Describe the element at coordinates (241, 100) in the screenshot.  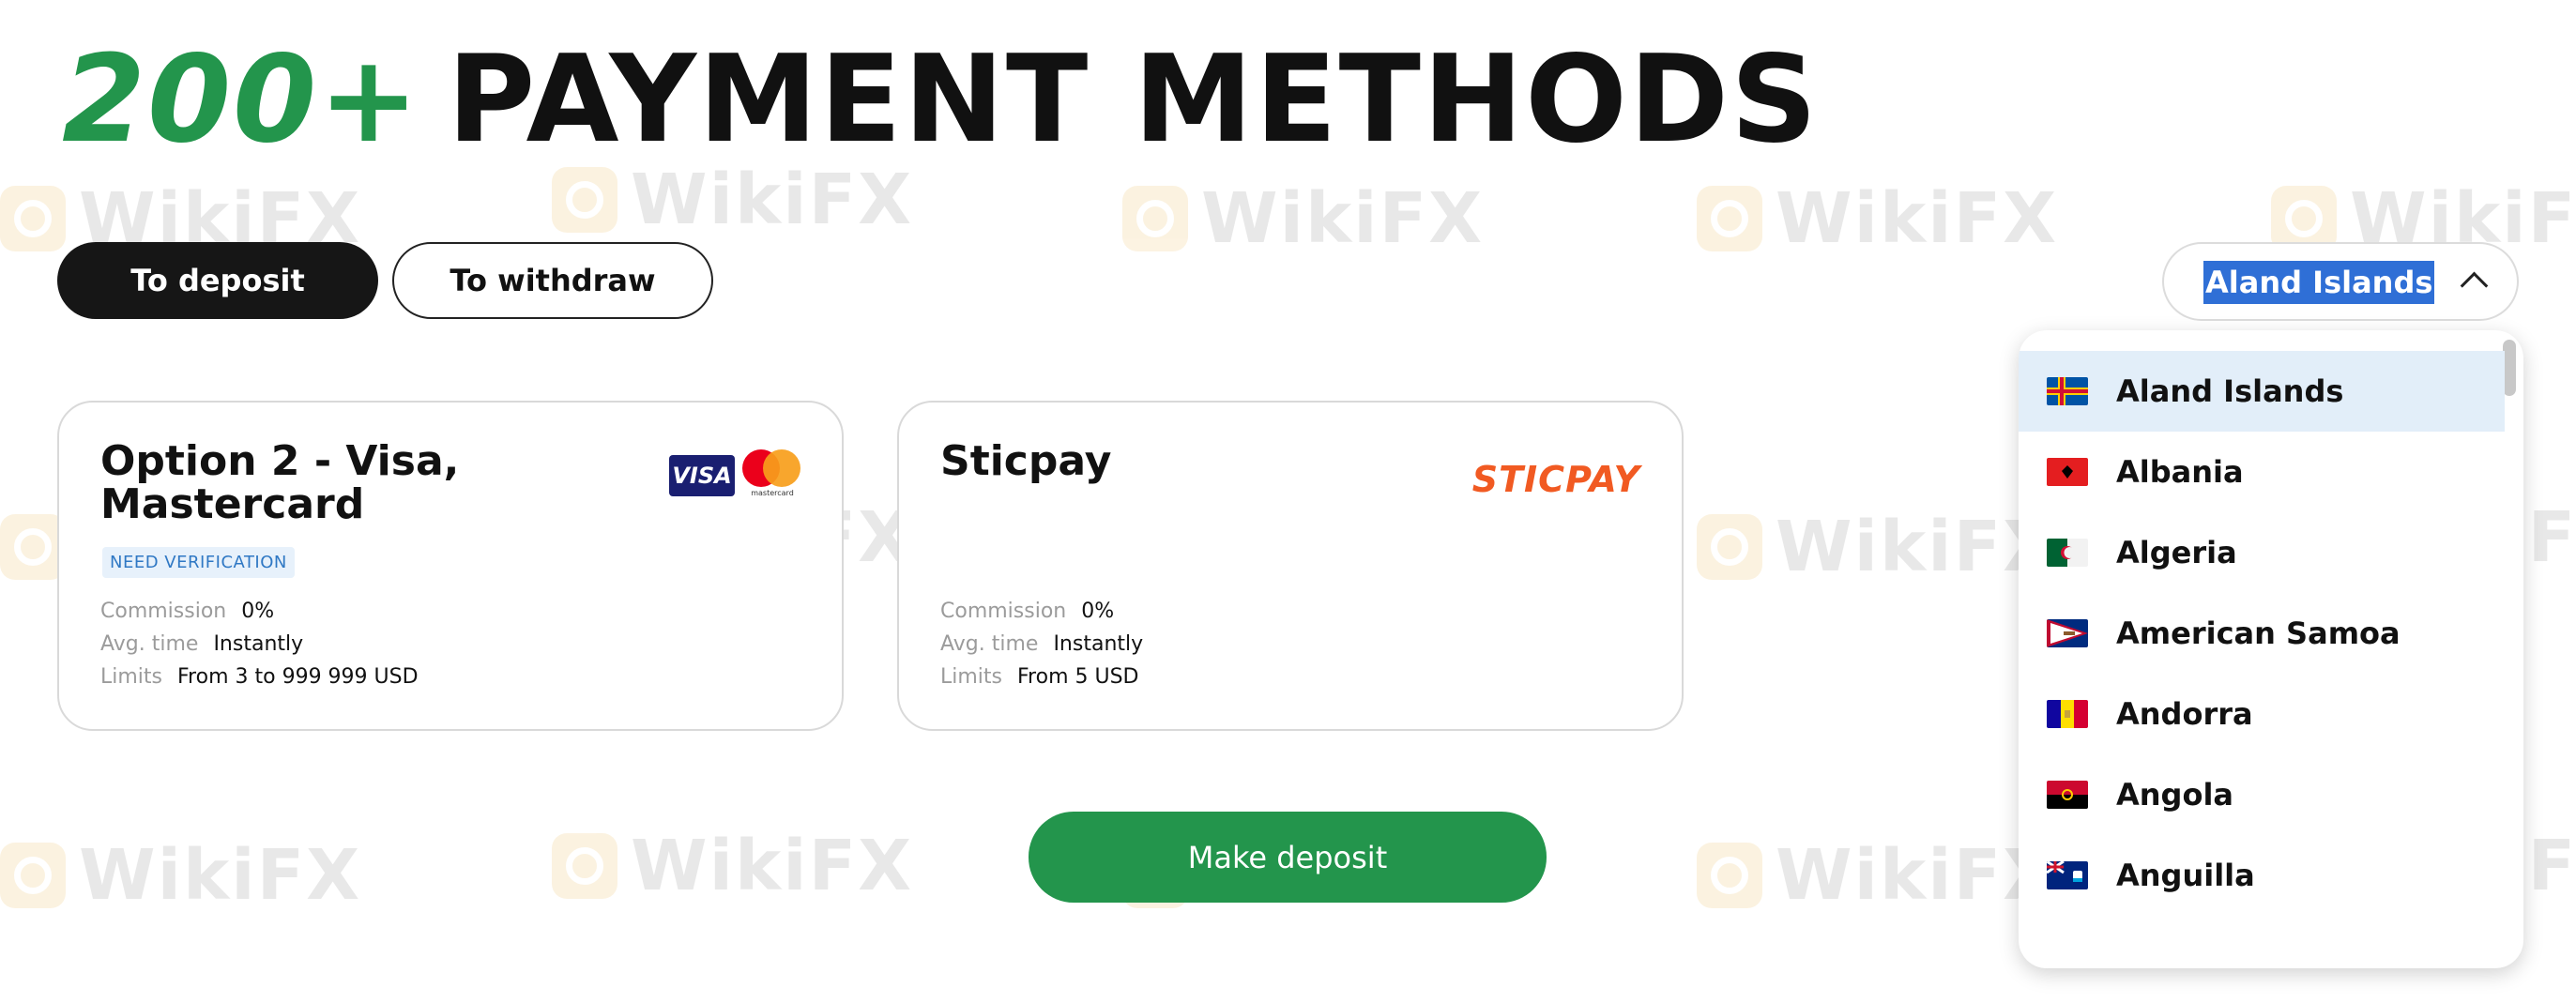
I see `title-accent: 200+` at that location.